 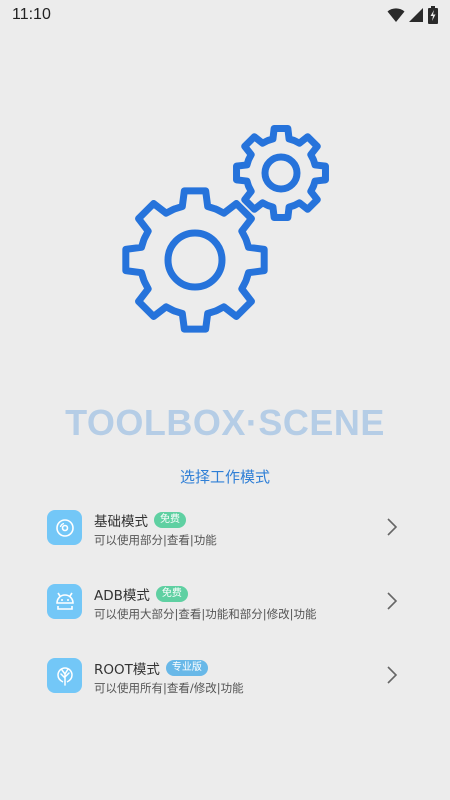 I want to click on battery-charging-icon, so click(x=433, y=15).